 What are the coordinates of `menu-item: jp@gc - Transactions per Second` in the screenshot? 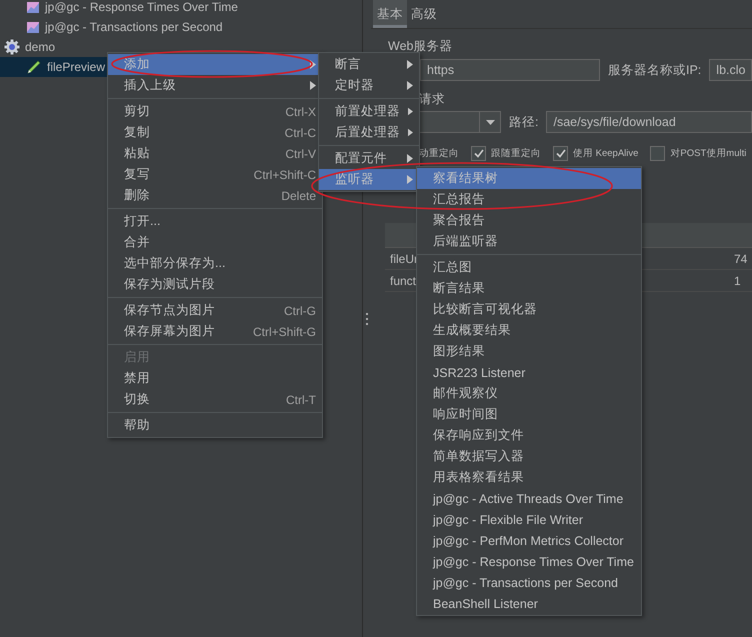 It's located at (529, 582).